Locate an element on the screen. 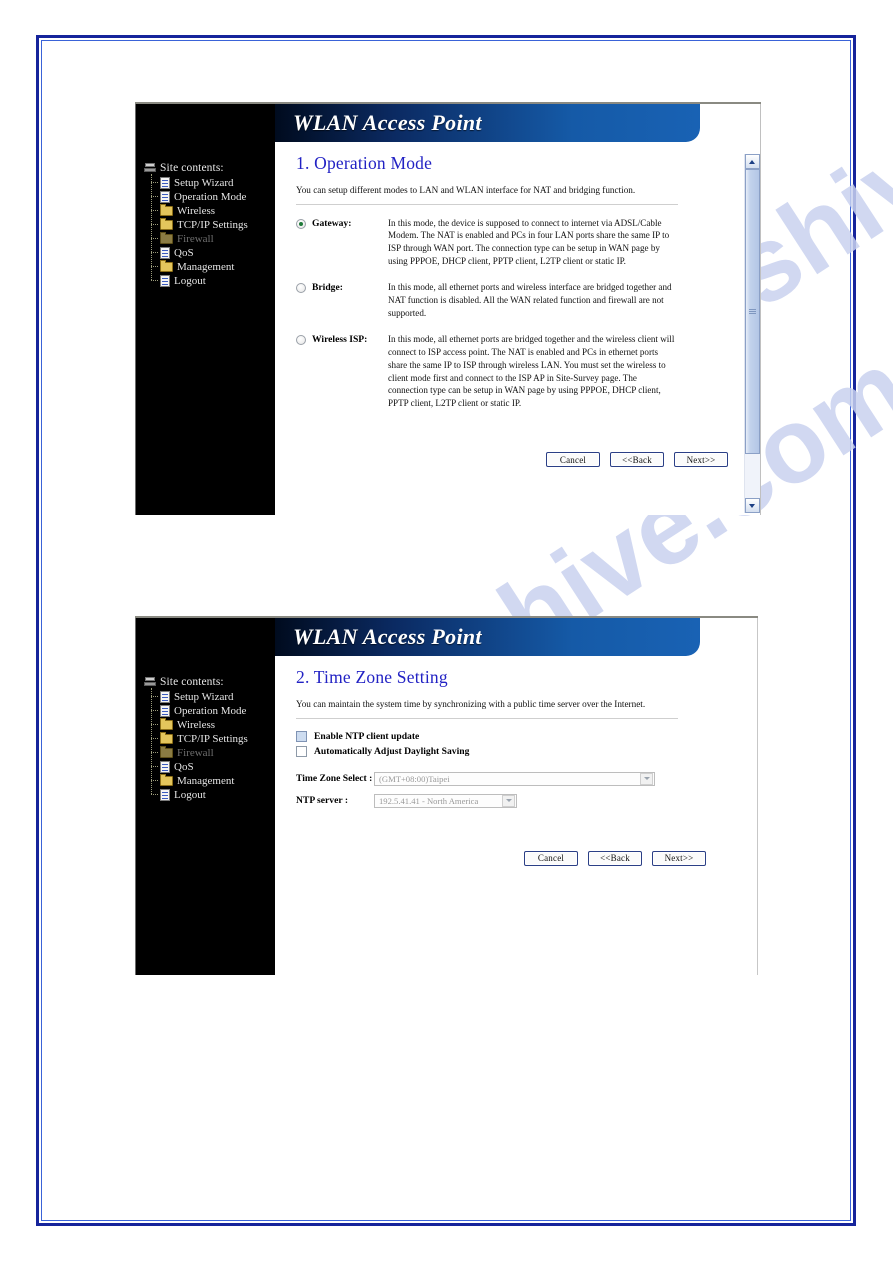  scrollbar-grip-icon is located at coordinates (752, 311).